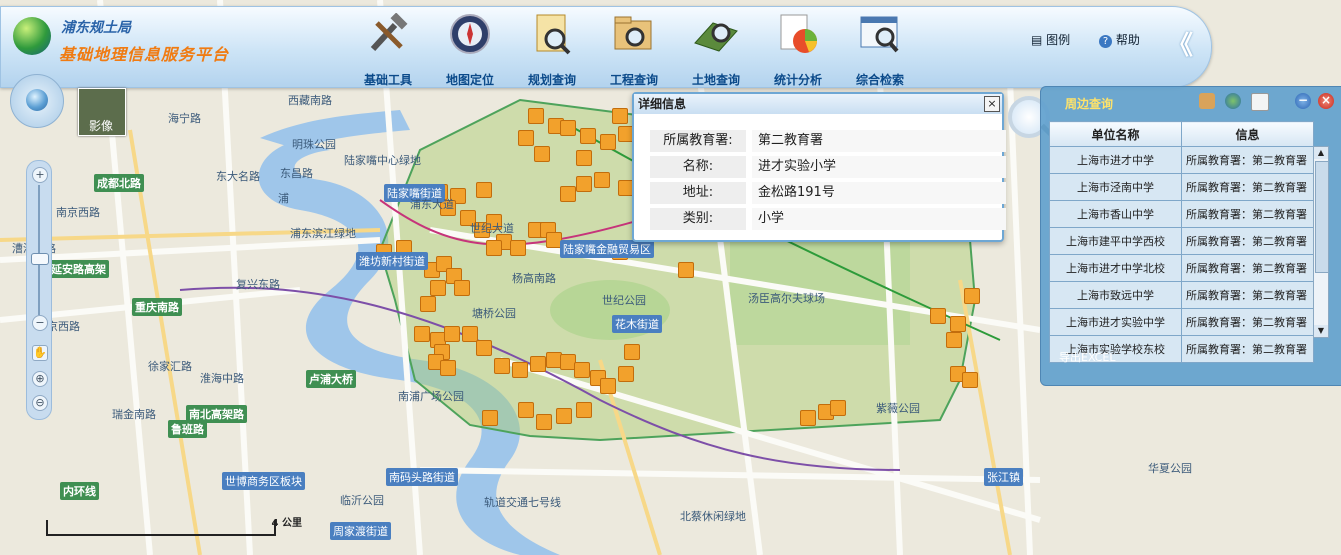 The image size is (1341, 555). Describe the element at coordinates (634, 52) in the screenshot. I see `tool-project-query: 工程查询` at that location.